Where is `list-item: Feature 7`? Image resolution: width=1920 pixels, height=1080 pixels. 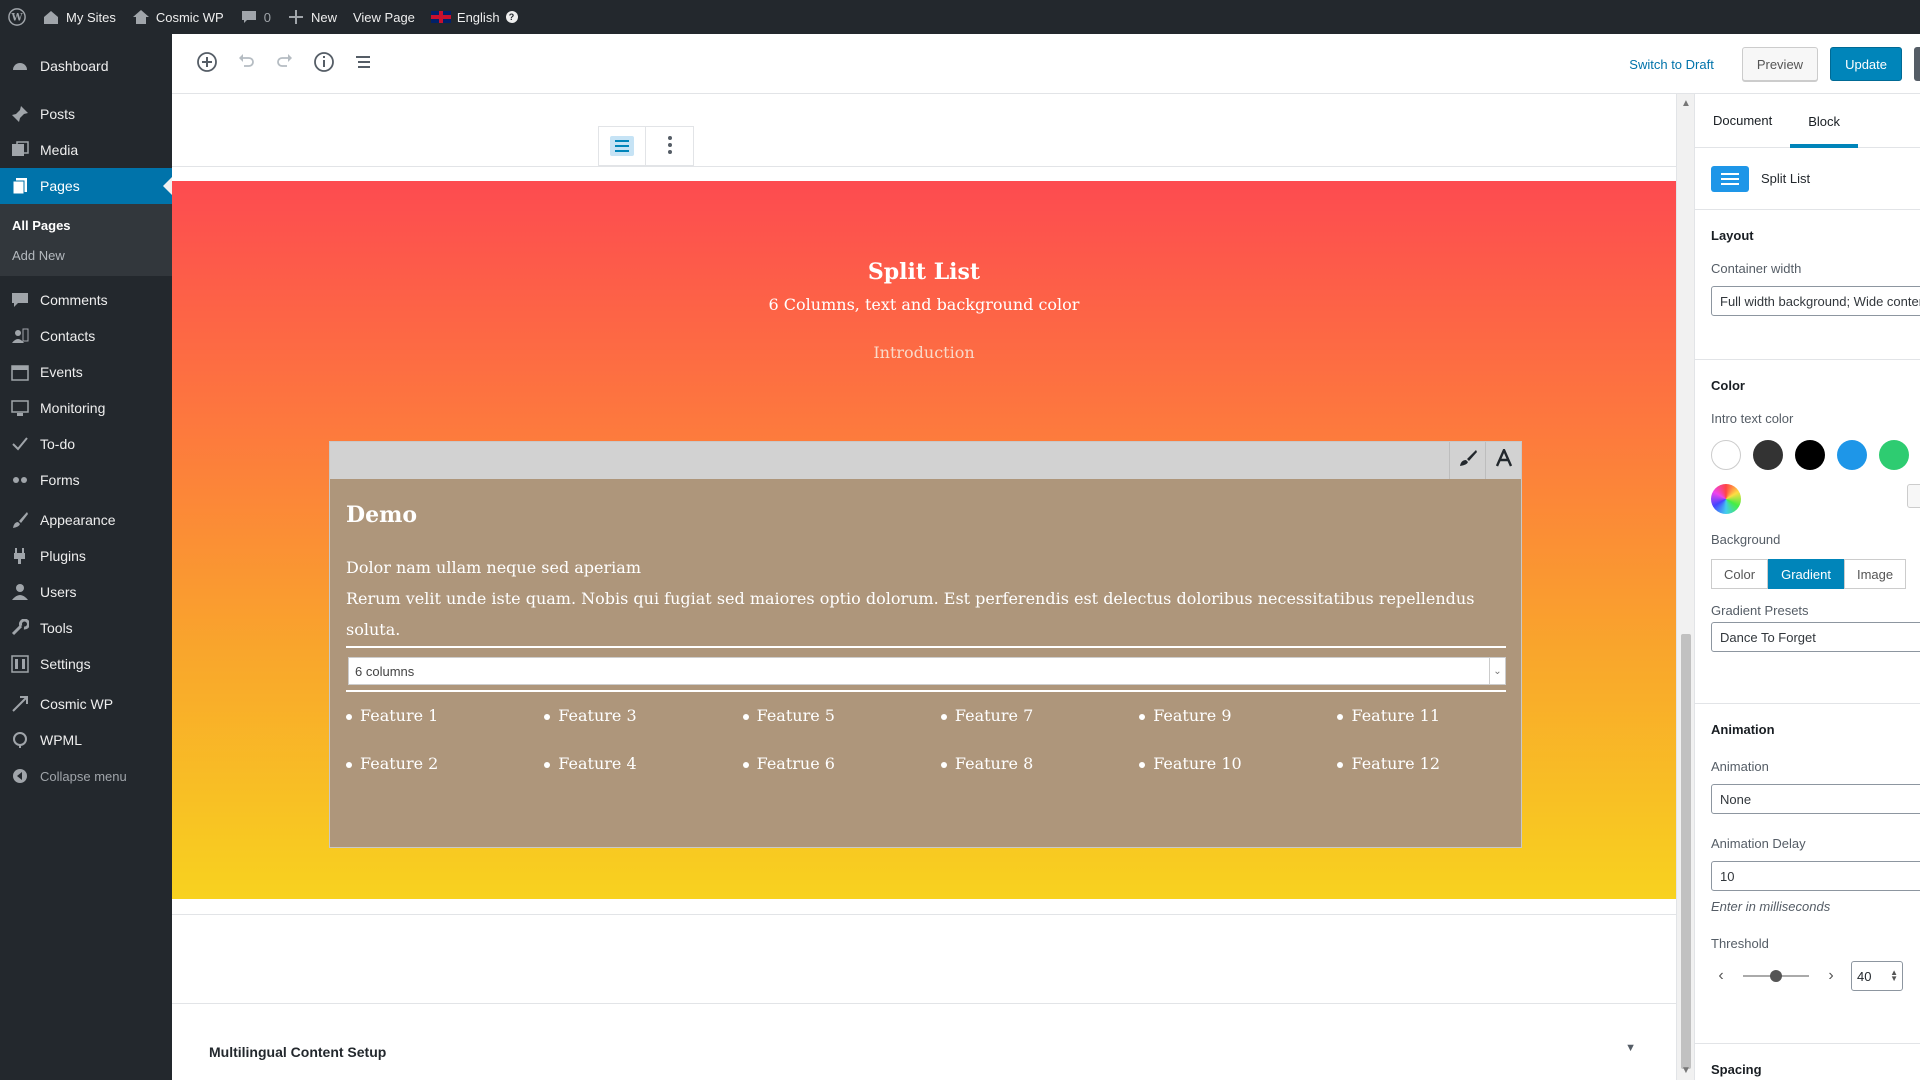
list-item: Feature 7 is located at coordinates (1039, 724).